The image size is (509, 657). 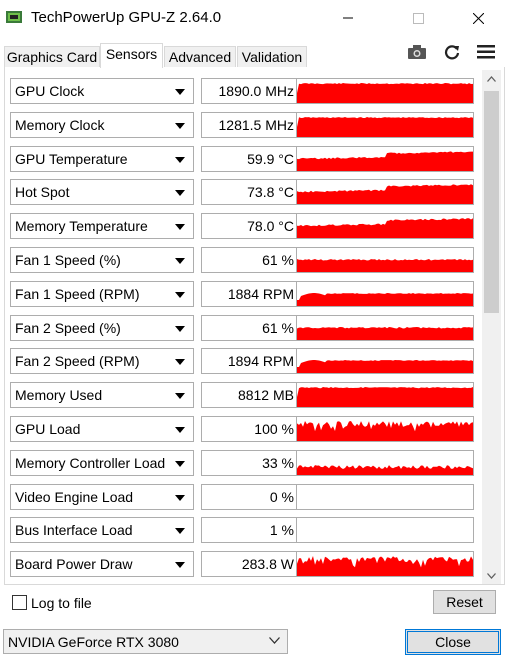 I want to click on maximize-button, so click(x=418, y=18).